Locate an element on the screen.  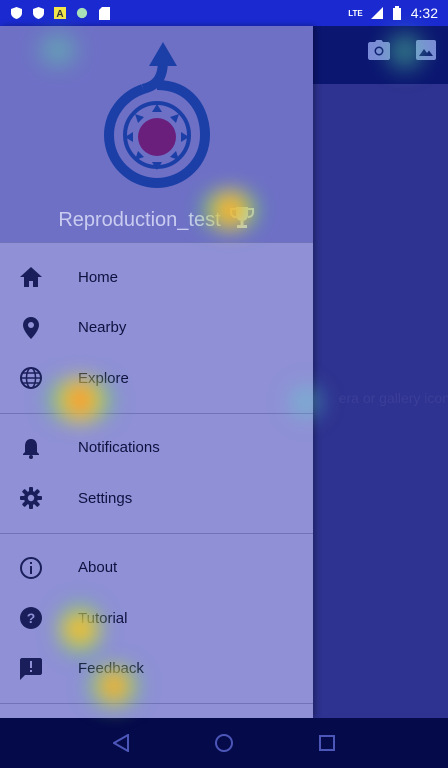
menu-item-feedback: Feedback is located at coordinates (156, 669).